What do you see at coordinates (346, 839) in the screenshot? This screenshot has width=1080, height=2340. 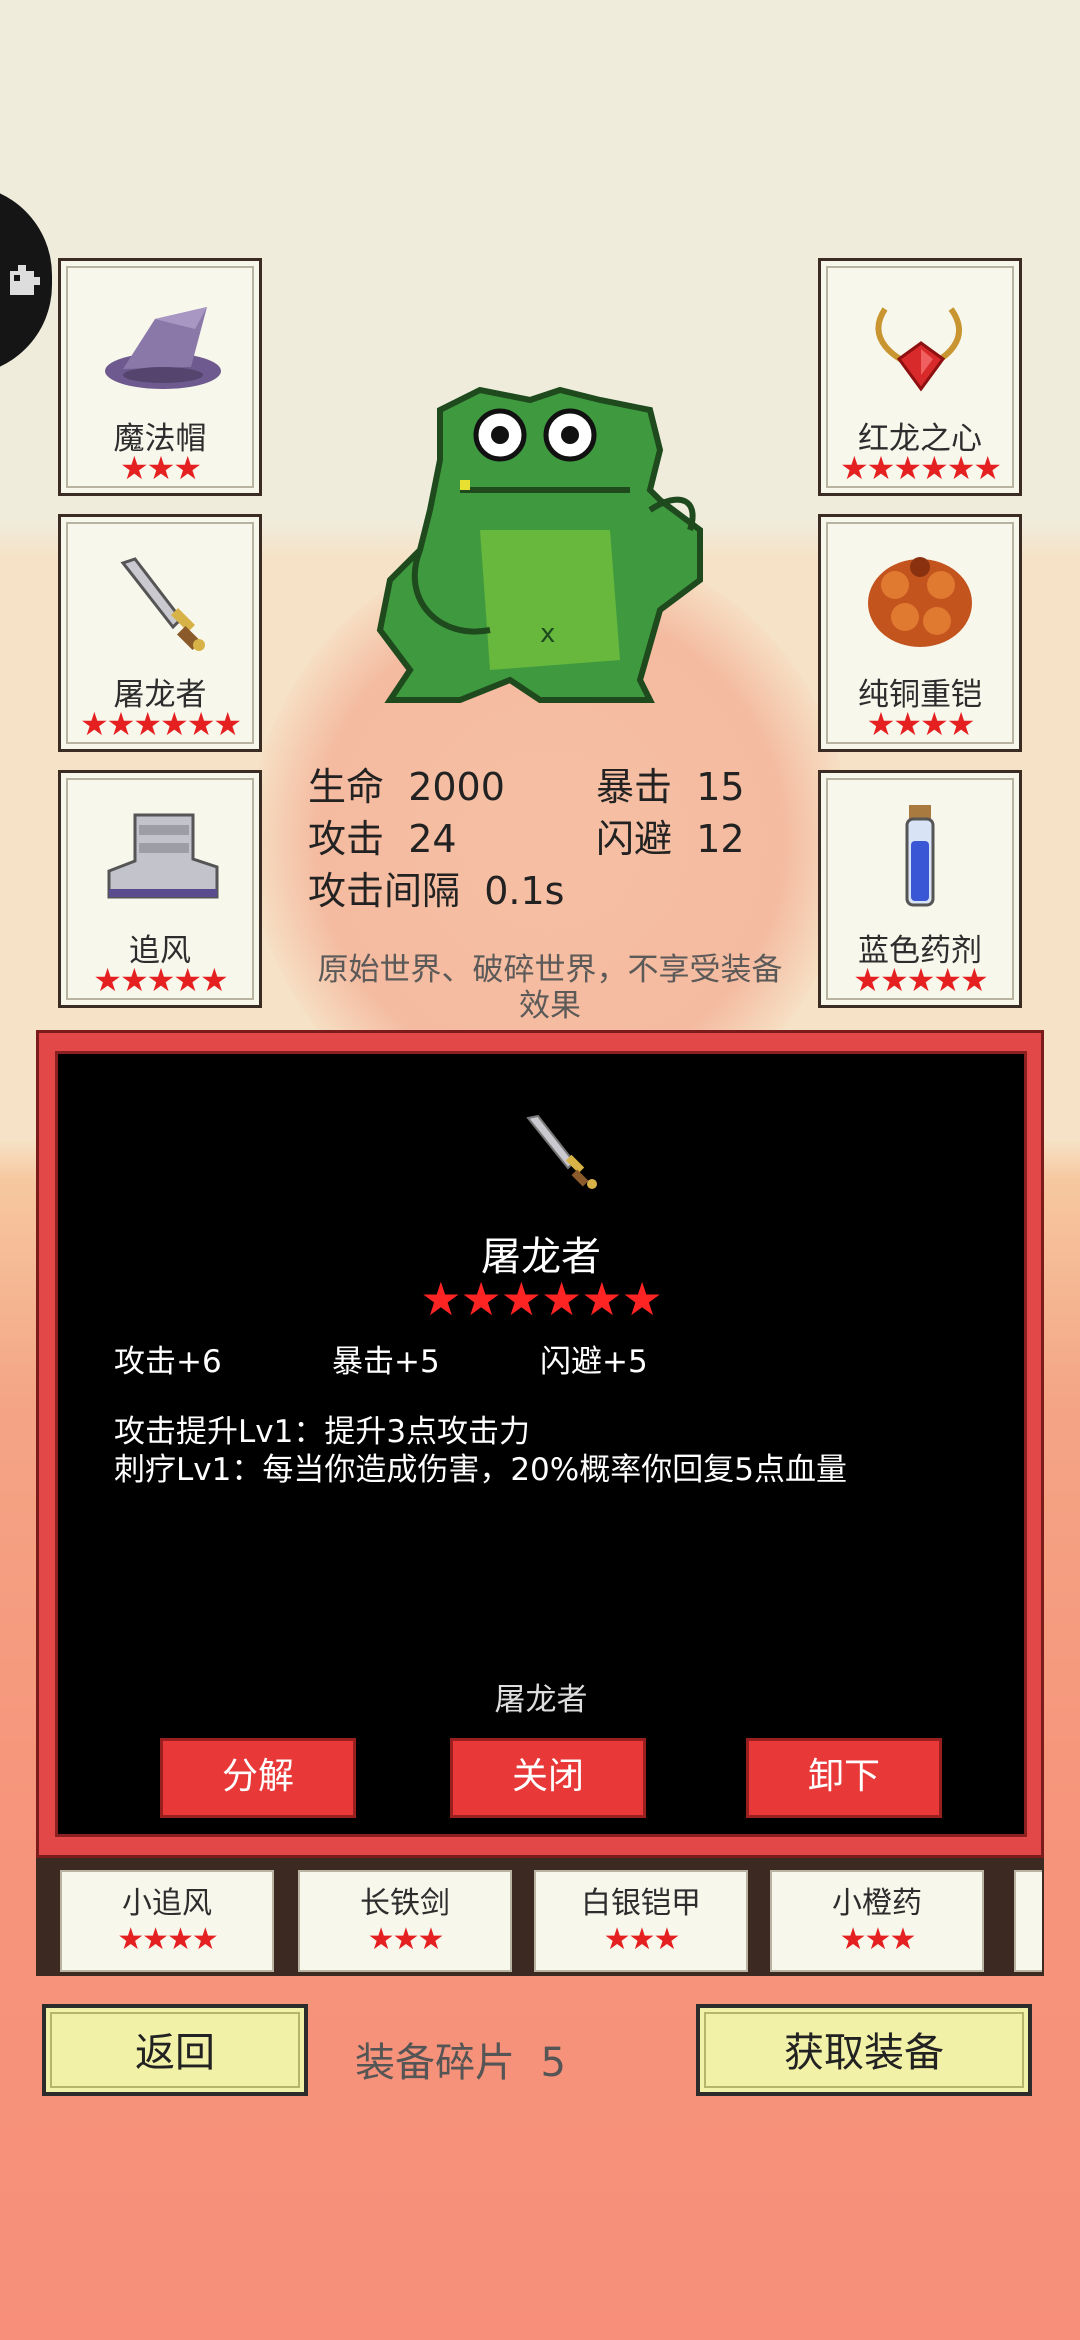 I see `stat-attack-label: 攻击` at bounding box center [346, 839].